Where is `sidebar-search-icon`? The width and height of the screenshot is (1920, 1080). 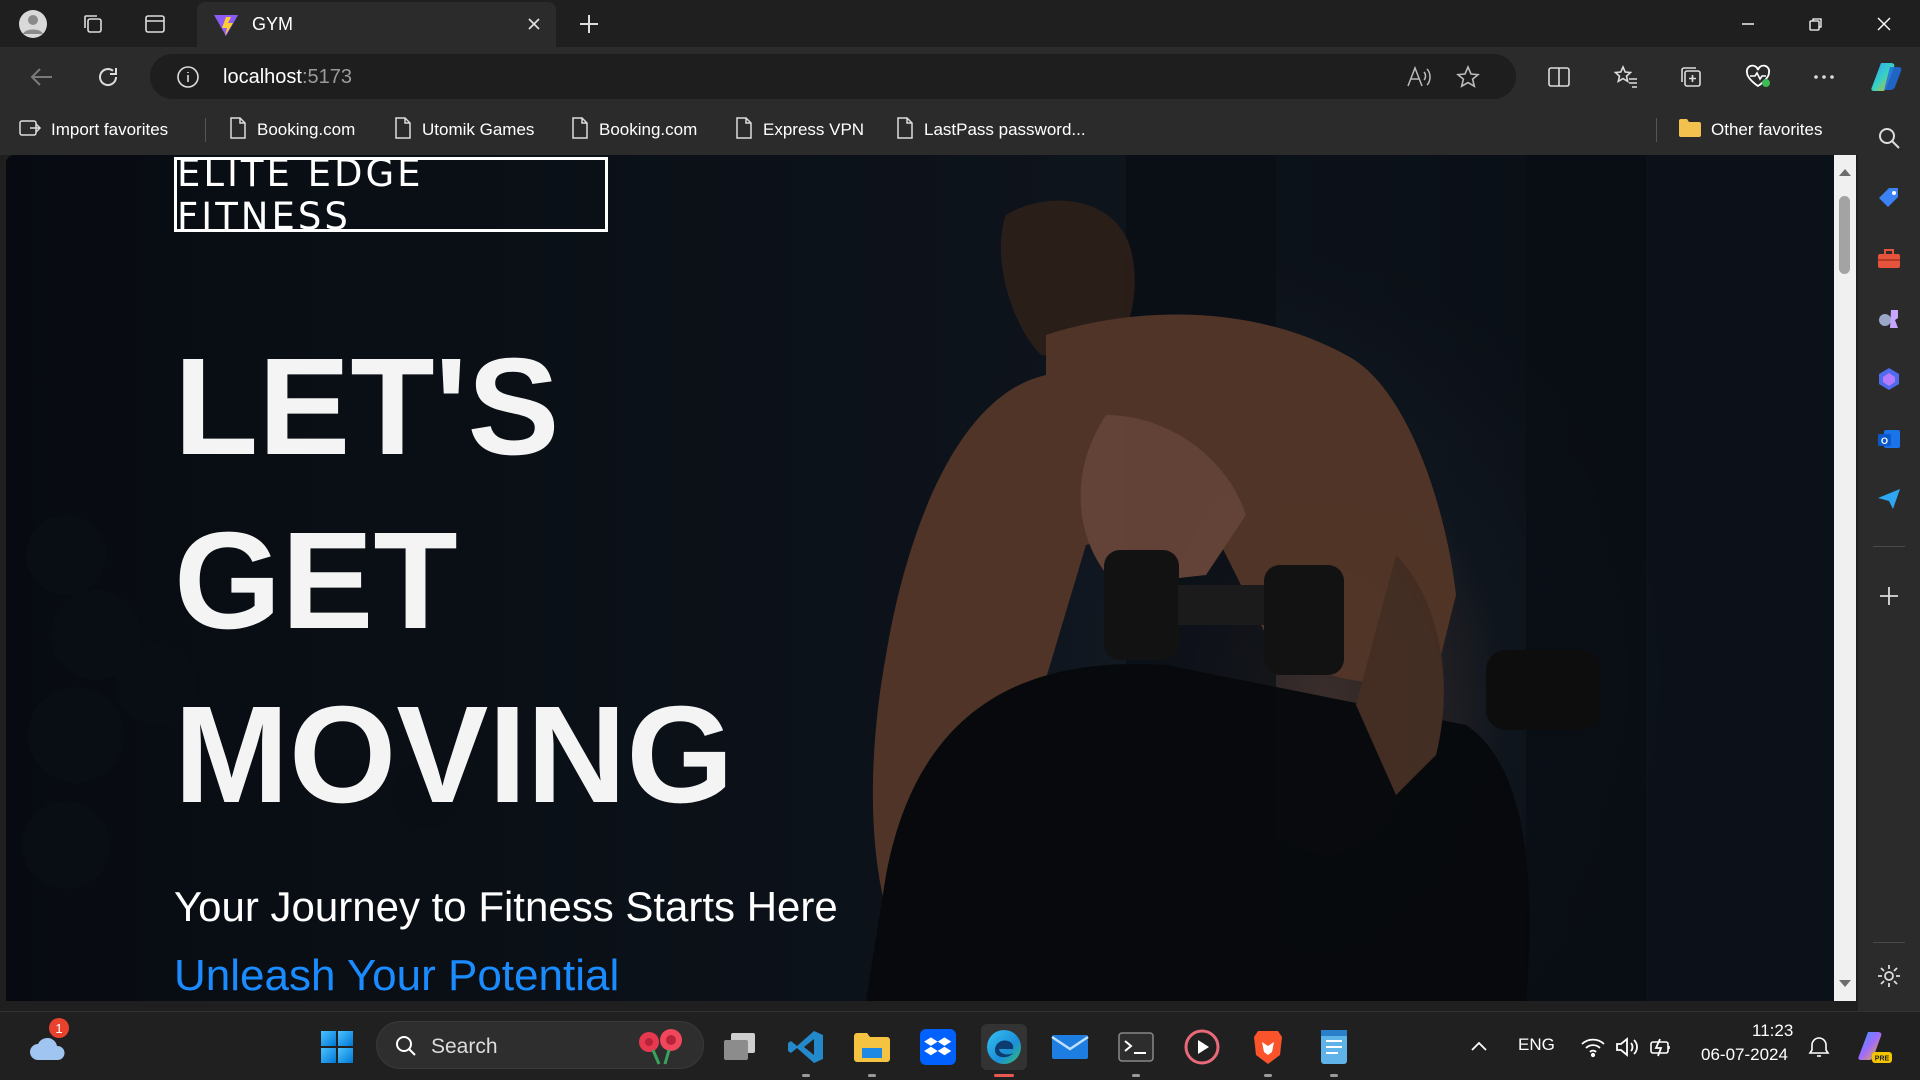
sidebar-search-icon is located at coordinates (1889, 138).